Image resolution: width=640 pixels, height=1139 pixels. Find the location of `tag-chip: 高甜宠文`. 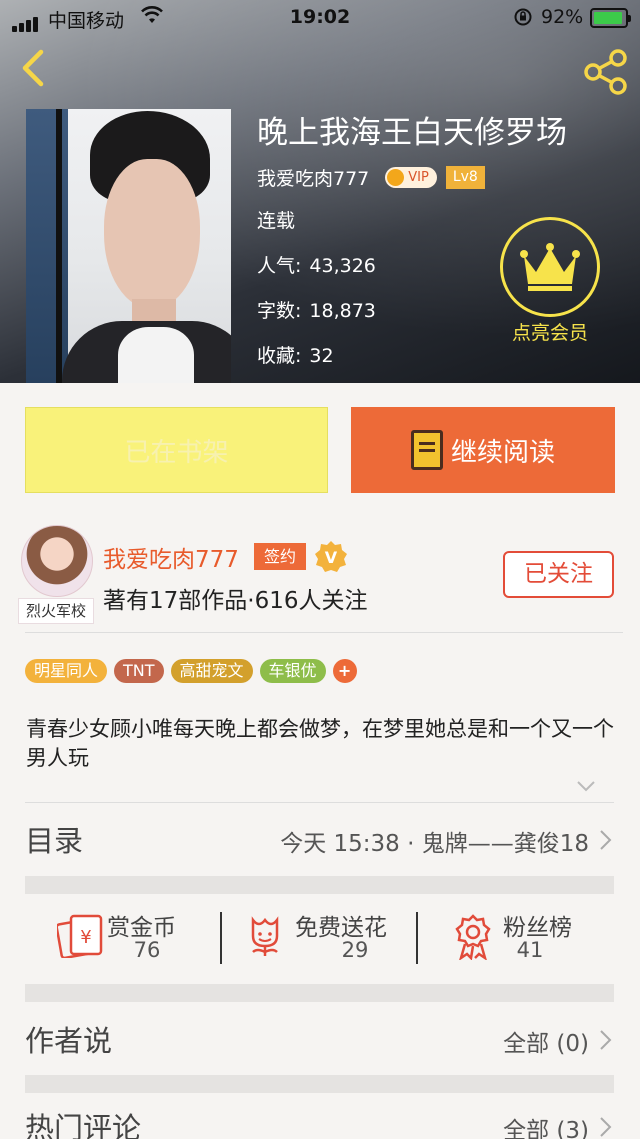

tag-chip: 高甜宠文 is located at coordinates (211, 671).